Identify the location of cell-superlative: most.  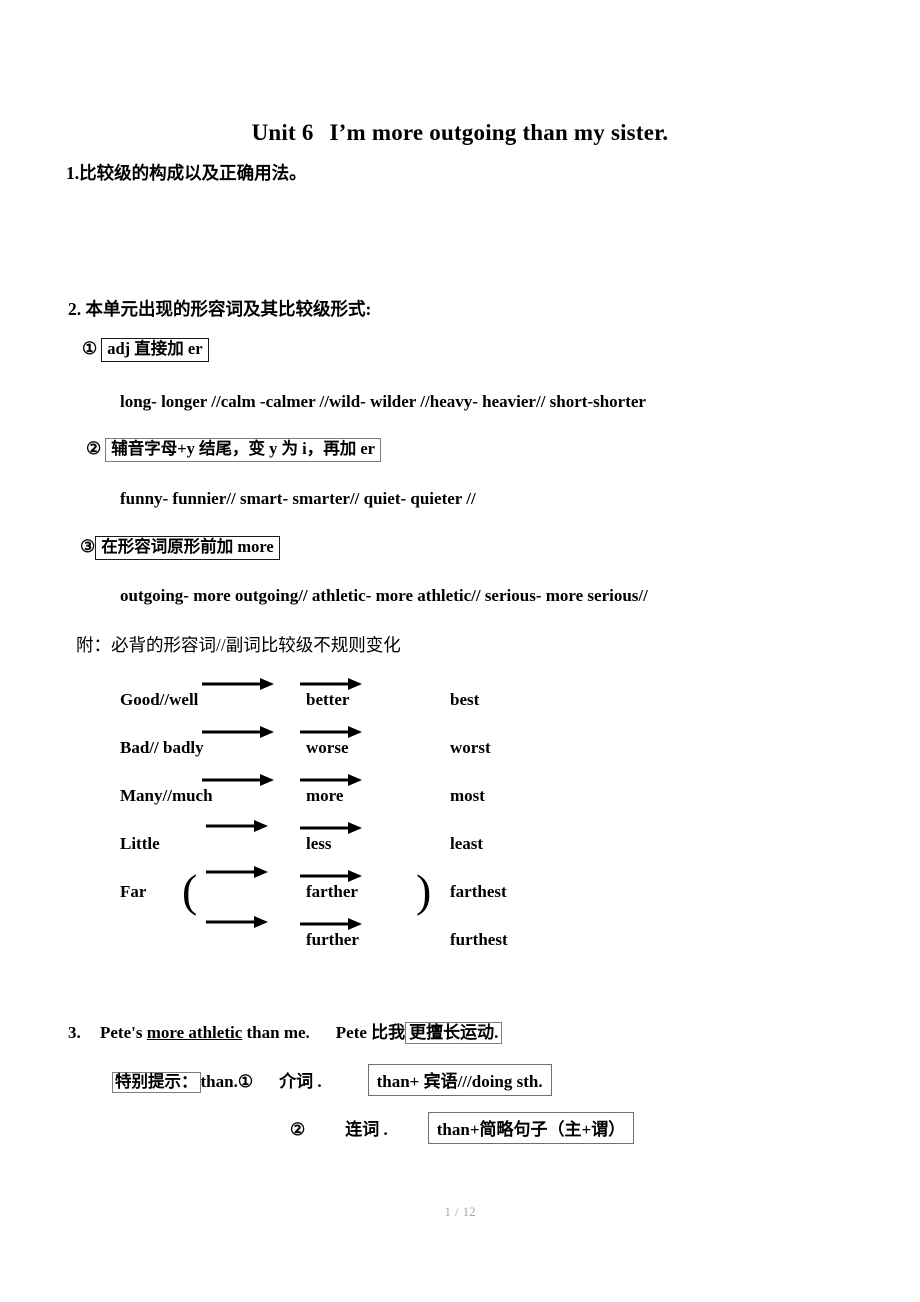
(467, 795).